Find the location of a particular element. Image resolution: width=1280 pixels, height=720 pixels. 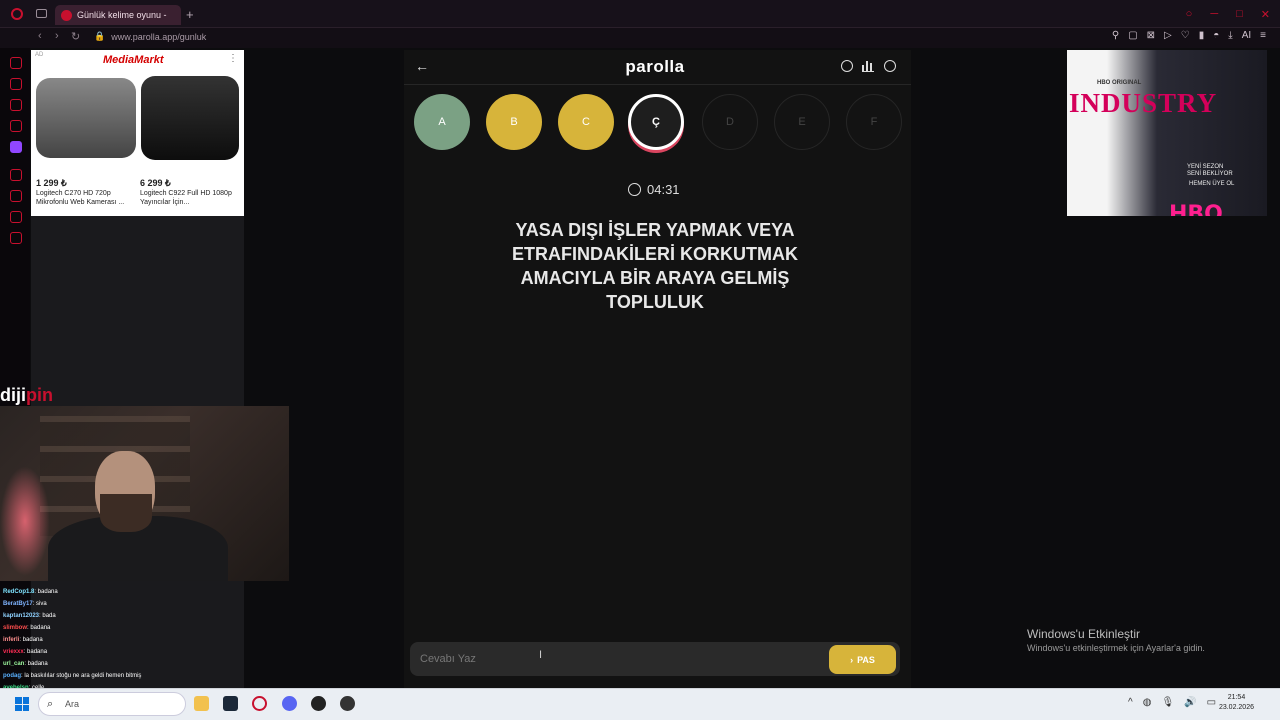

letter-c-cedilla-active: Ç is located at coordinates (656, 122).